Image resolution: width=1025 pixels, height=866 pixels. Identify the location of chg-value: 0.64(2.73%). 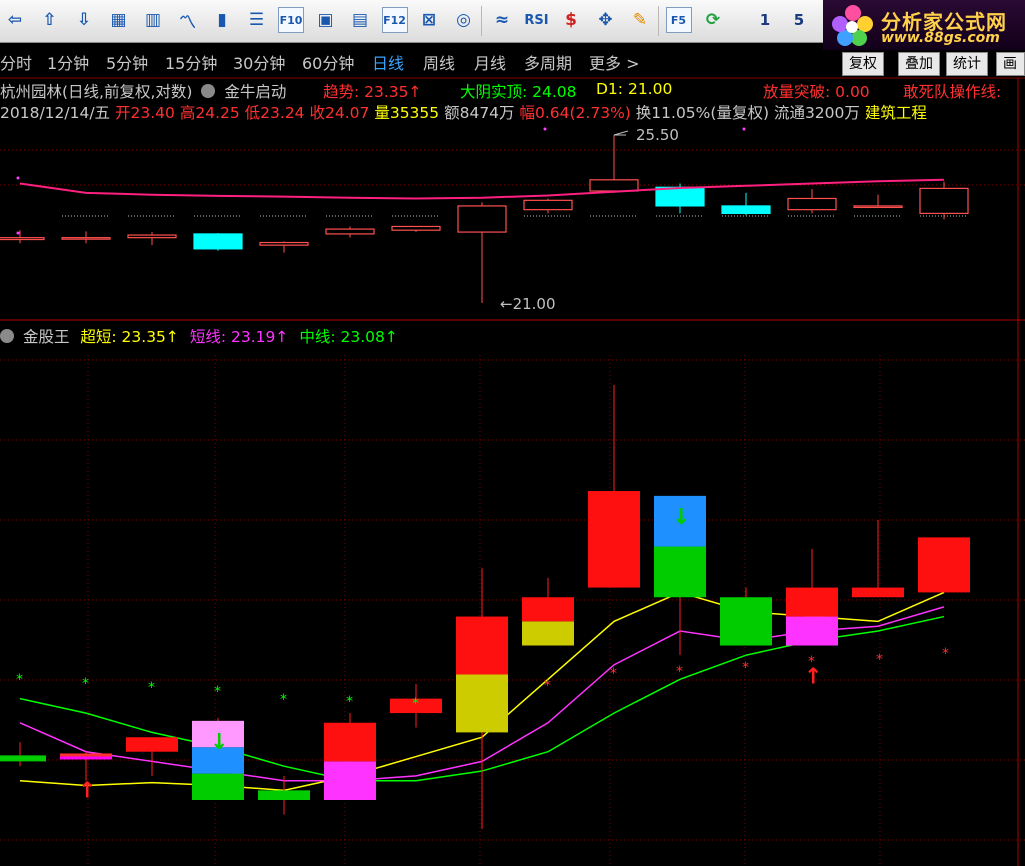
(583, 113).